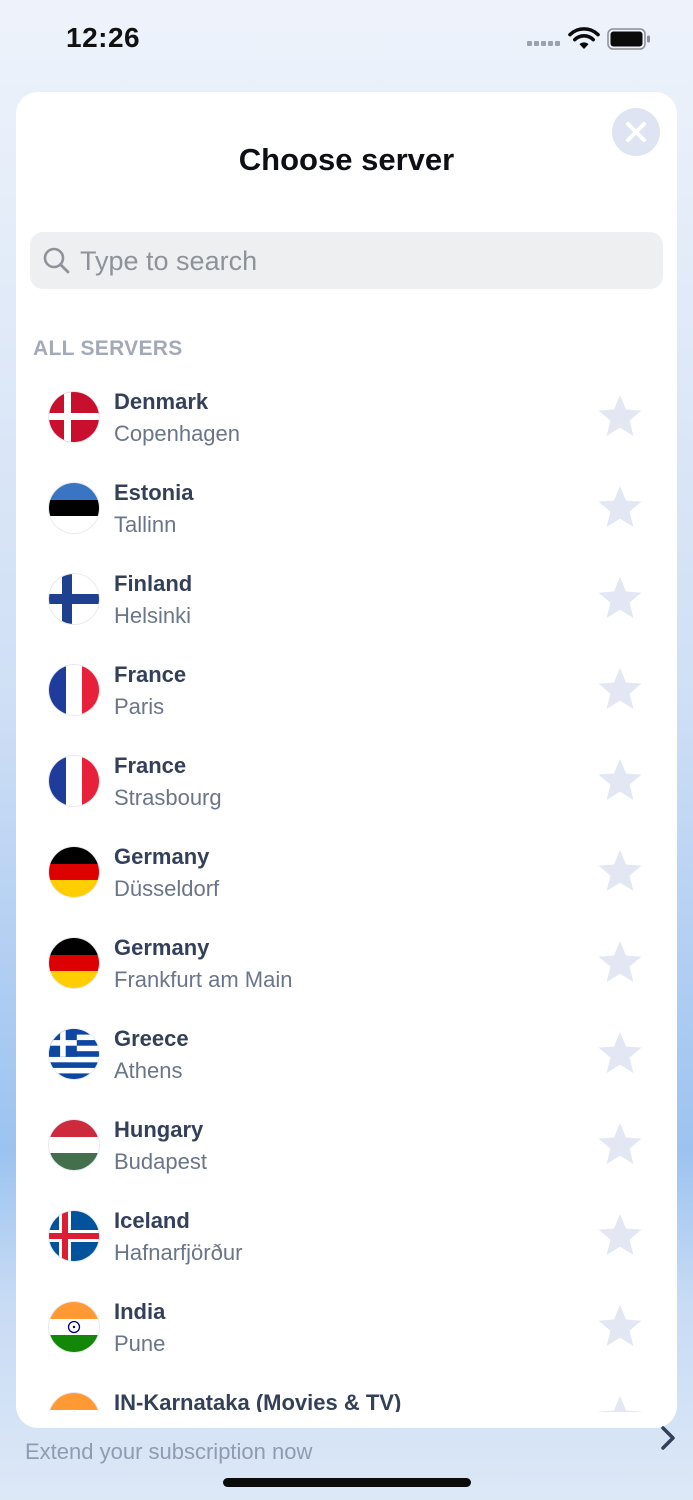 Image resolution: width=693 pixels, height=1500 pixels. Describe the element at coordinates (628, 39) in the screenshot. I see `battery-icon` at that location.